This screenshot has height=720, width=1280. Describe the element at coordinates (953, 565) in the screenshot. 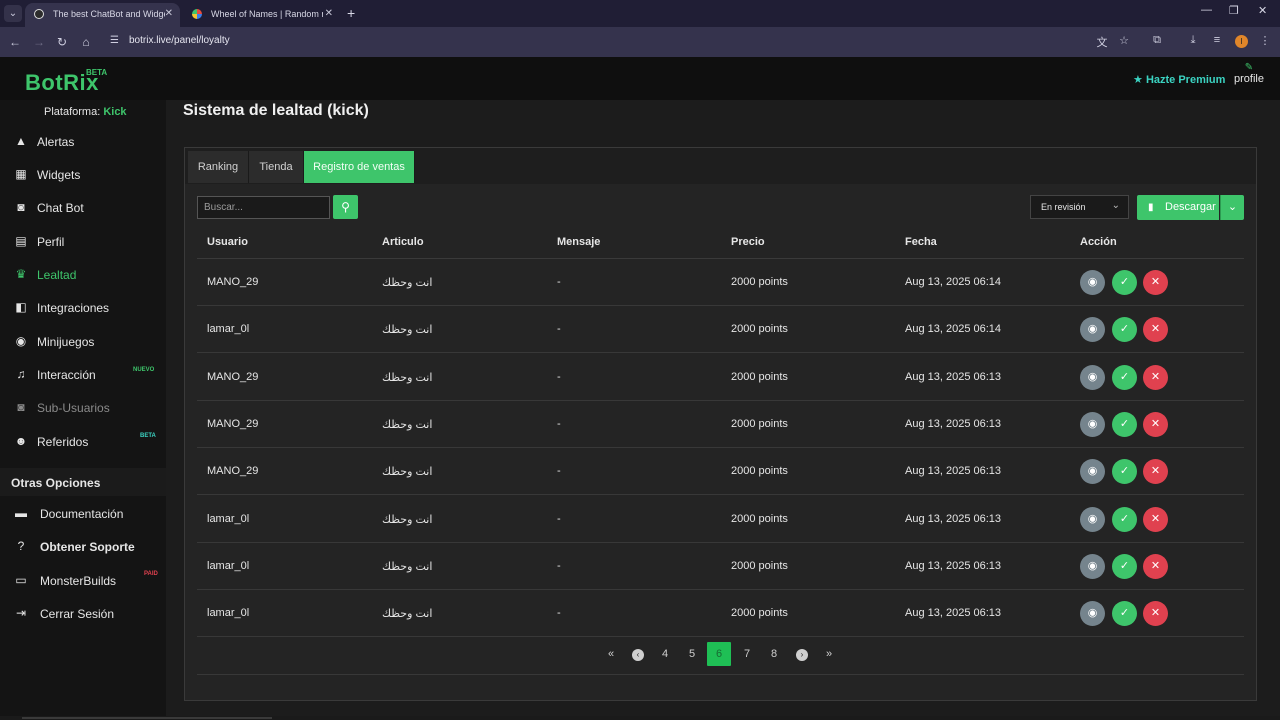

I see `cell-date: Aug 13, 2025 06:13` at that location.